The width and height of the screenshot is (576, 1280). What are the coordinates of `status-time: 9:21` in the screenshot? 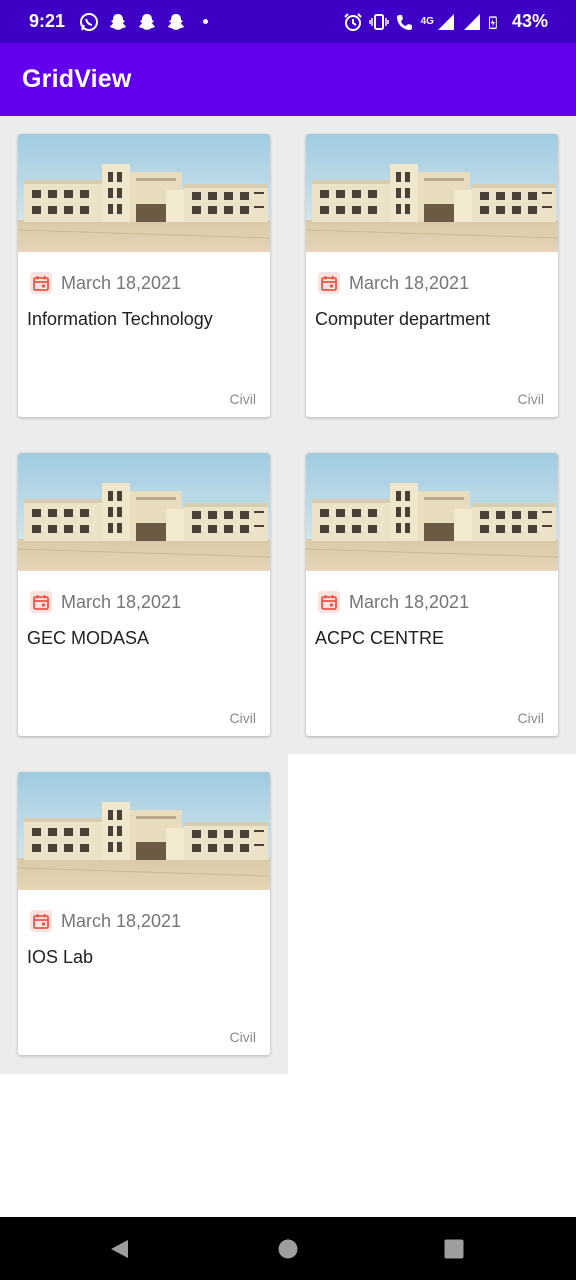 It's located at (47, 21).